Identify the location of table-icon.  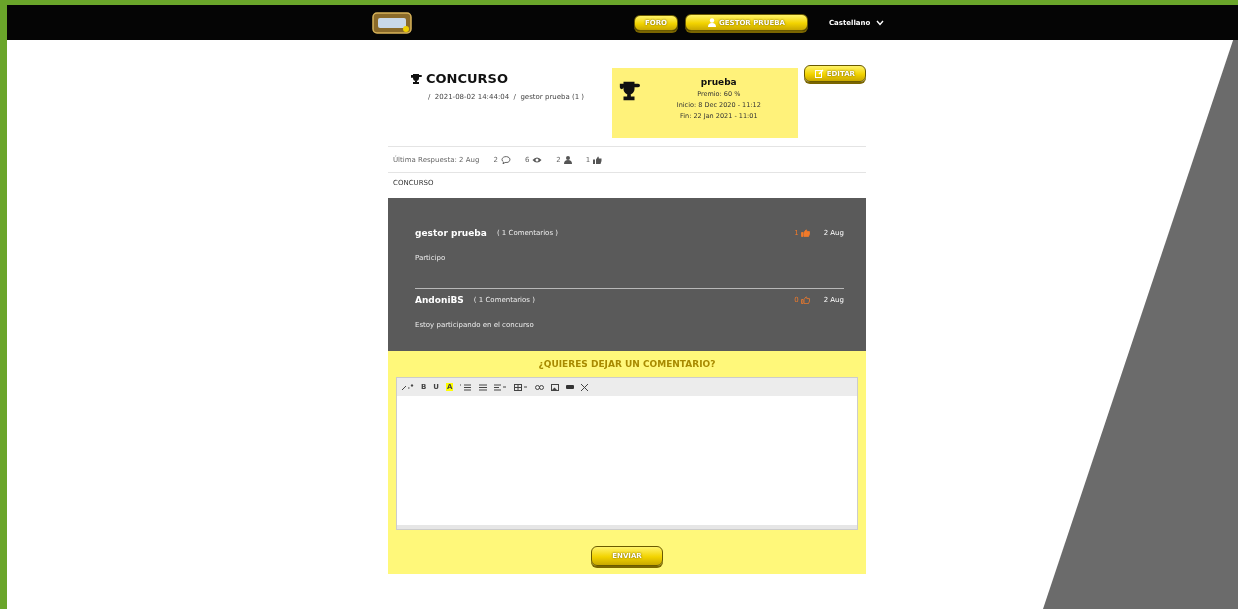
(521, 387).